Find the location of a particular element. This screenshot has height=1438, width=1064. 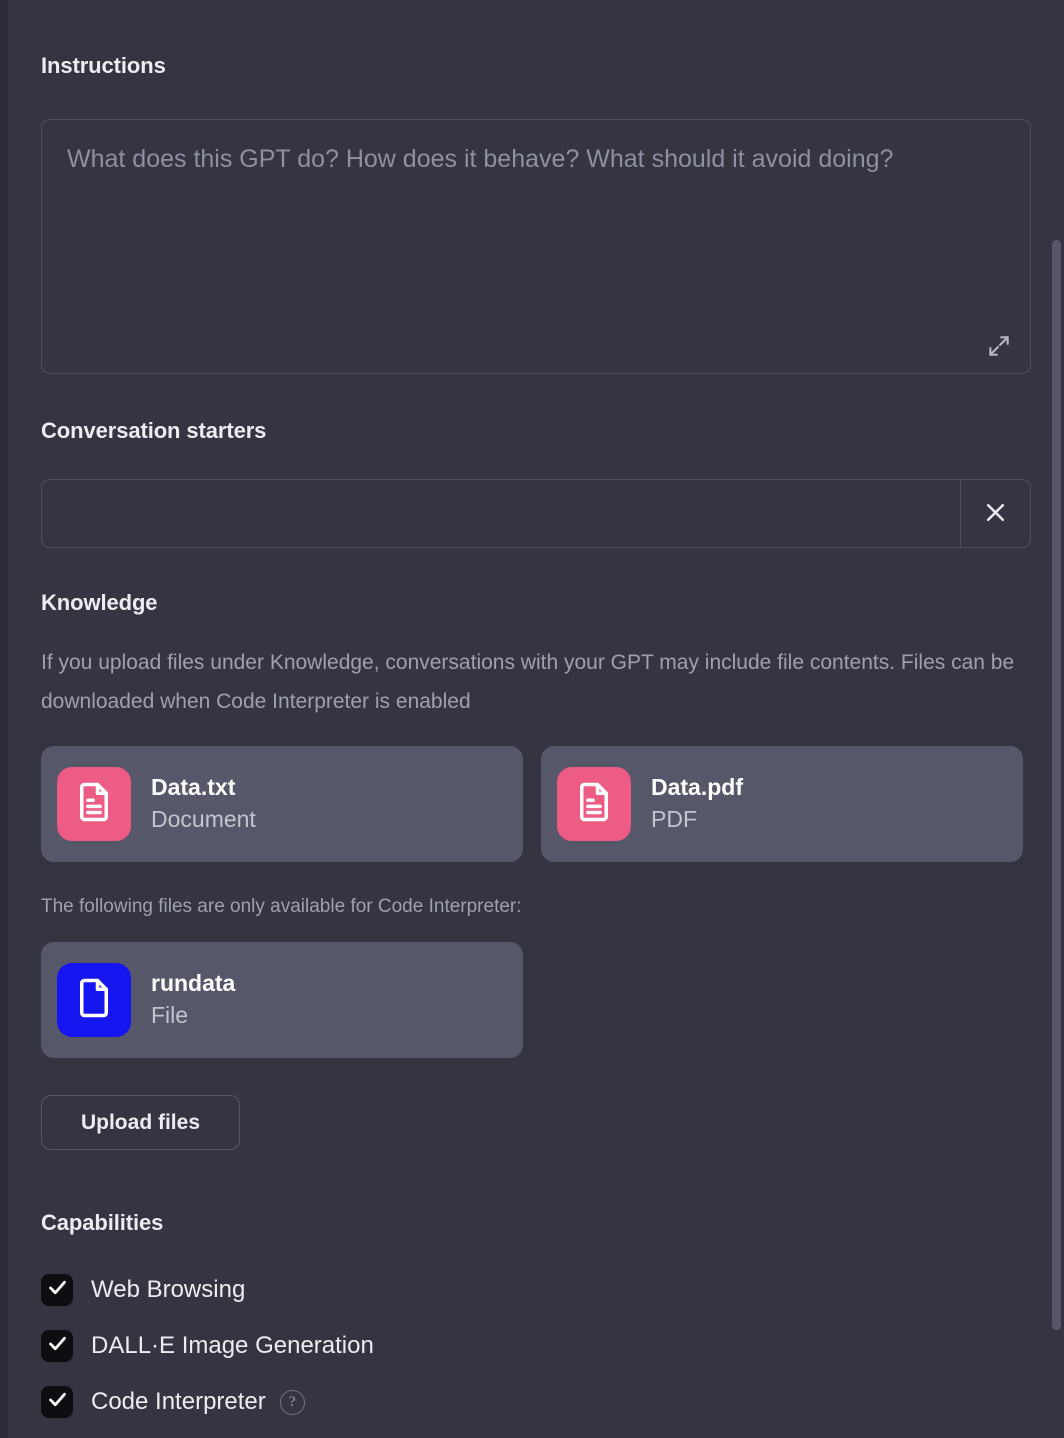

left-gutter is located at coordinates (4, 719).